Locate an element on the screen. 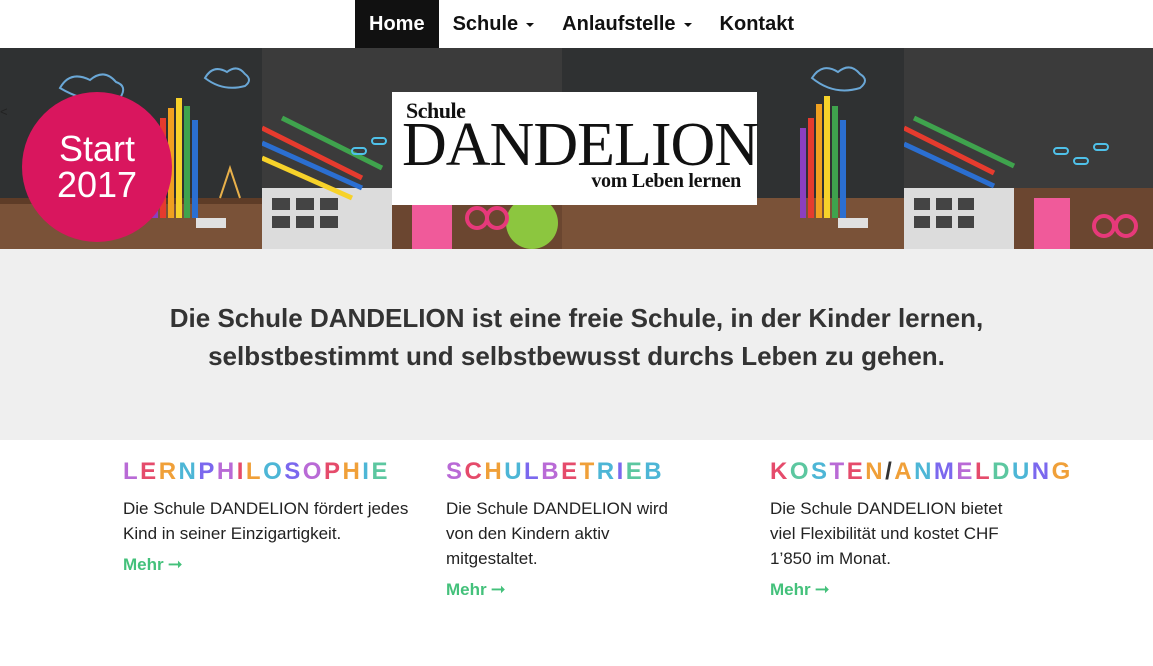 Image resolution: width=1153 pixels, height=666 pixels. badge-line2: 2017 is located at coordinates (97, 184).